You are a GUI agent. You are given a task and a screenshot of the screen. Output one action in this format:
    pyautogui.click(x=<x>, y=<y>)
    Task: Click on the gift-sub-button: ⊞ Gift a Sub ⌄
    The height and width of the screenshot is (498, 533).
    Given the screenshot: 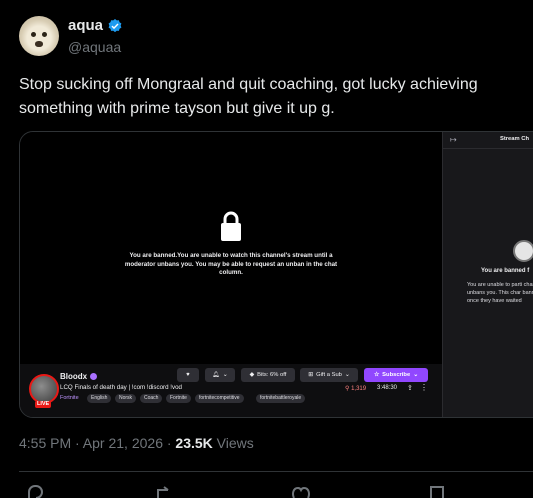 What is the action you would take?
    pyautogui.click(x=329, y=375)
    